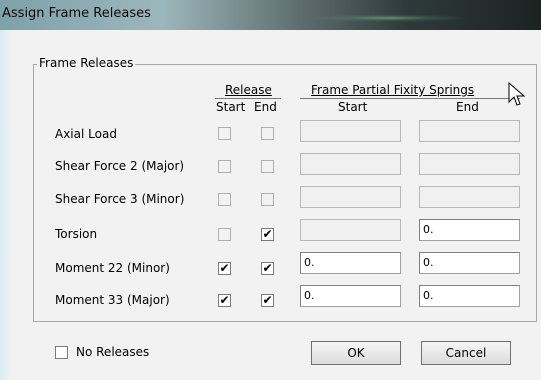  I want to click on release-end-header: End, so click(265, 107).